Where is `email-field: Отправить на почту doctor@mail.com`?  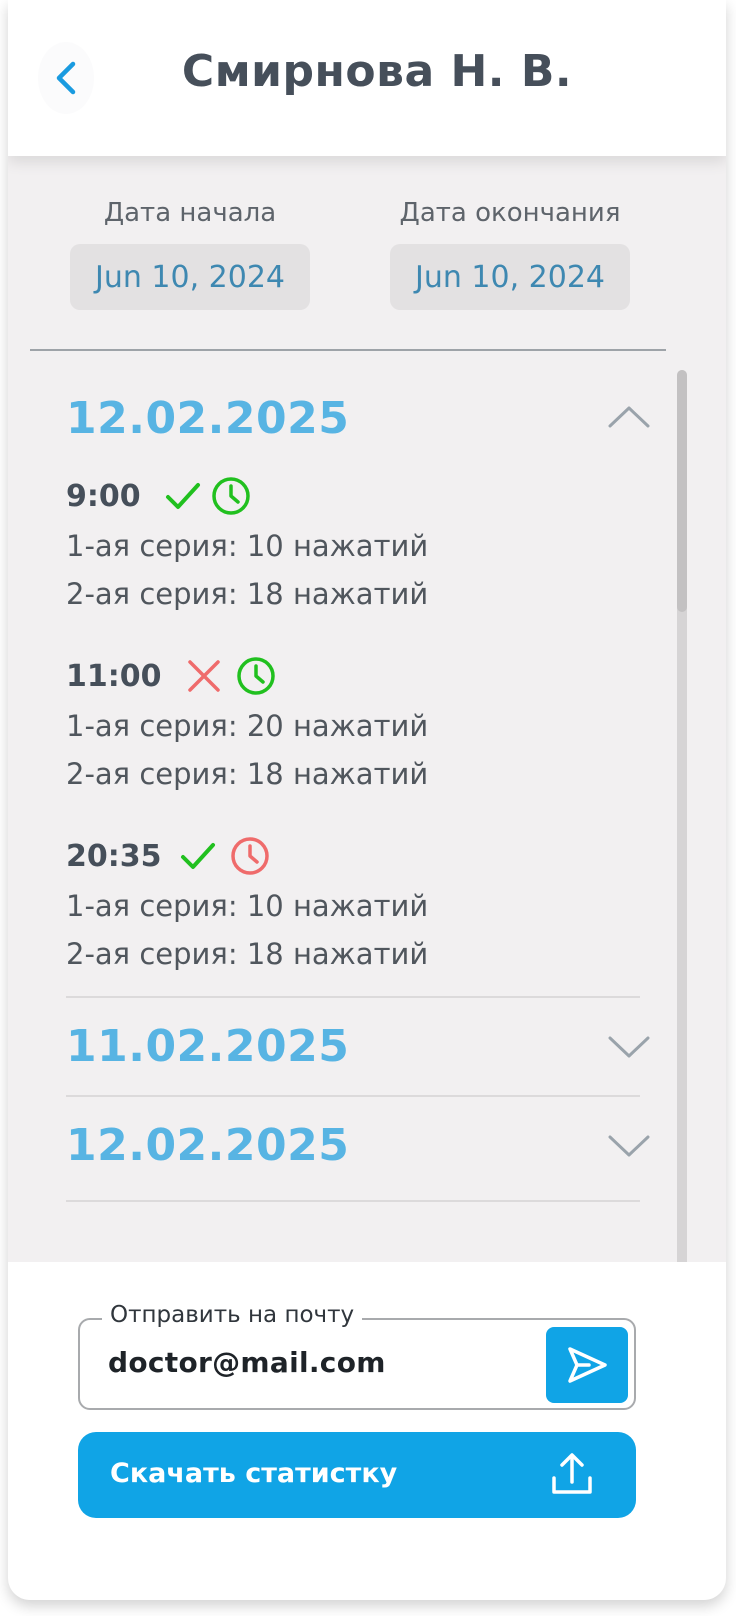
email-field: Отправить на почту doctor@mail.com is located at coordinates (357, 1356).